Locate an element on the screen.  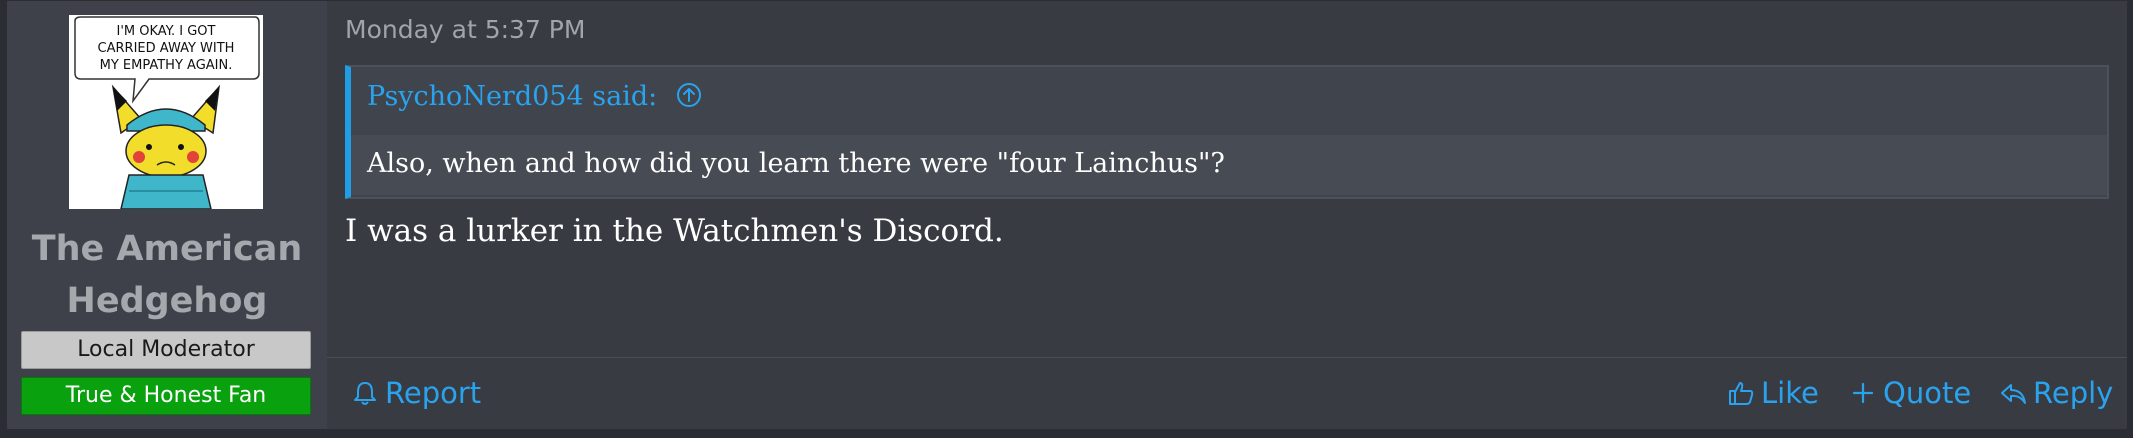
banner-local-moderator: Local Moderator is located at coordinates (166, 350).